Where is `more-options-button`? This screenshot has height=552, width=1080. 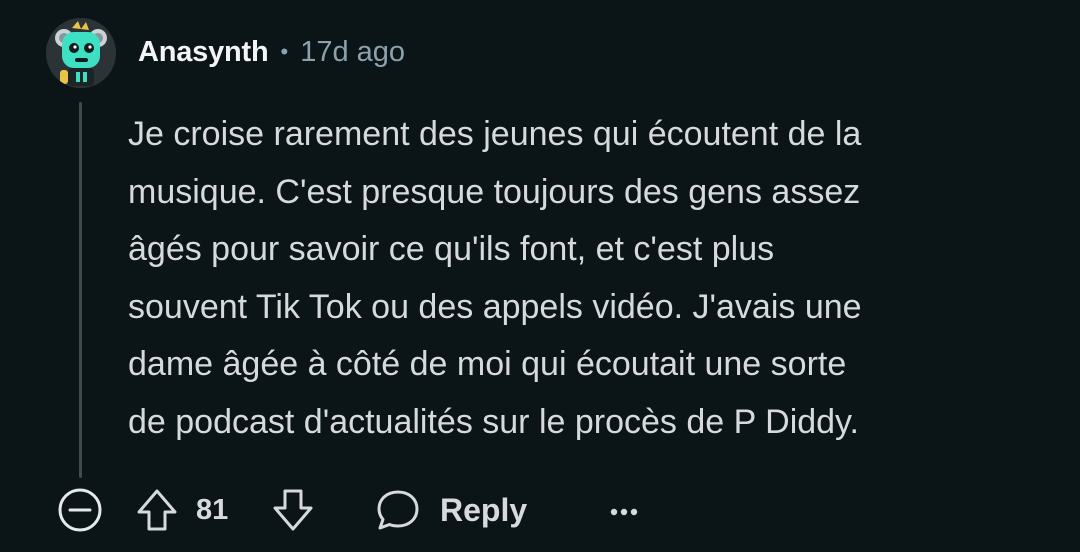
more-options-button is located at coordinates (624, 510).